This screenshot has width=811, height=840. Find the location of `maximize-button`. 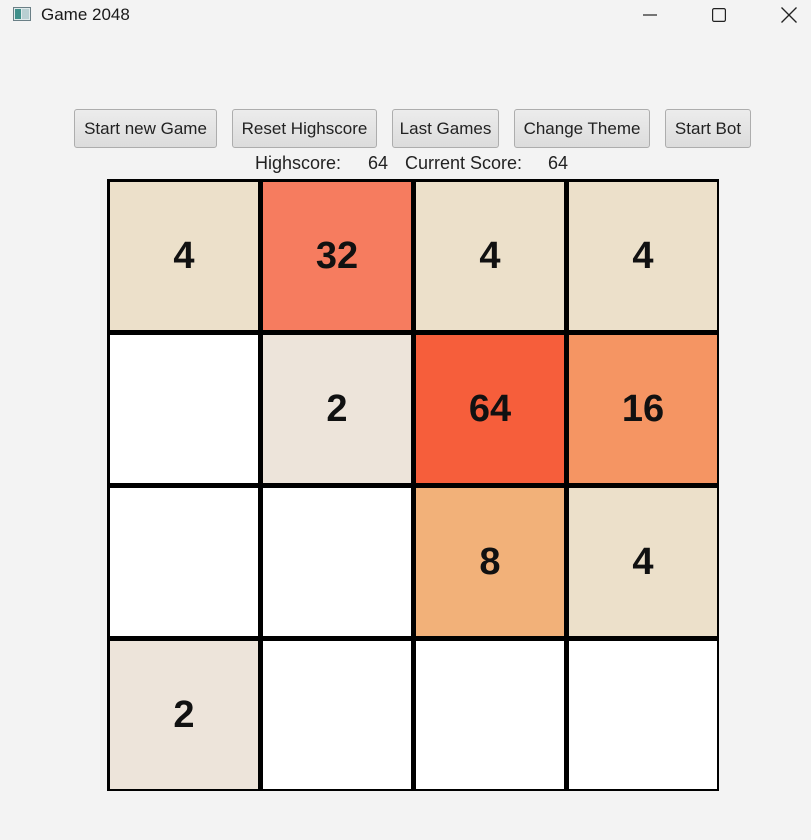

maximize-button is located at coordinates (719, 15).